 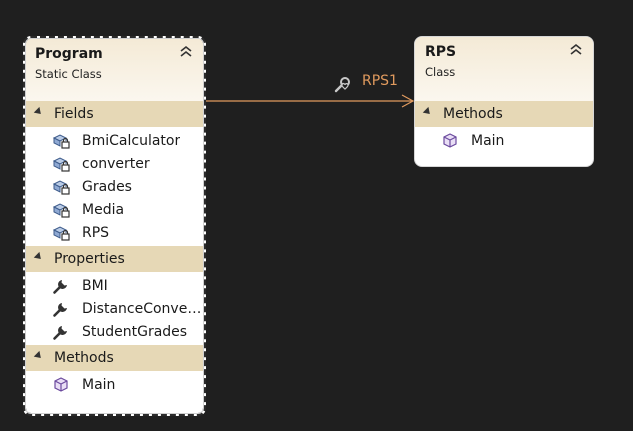 I want to click on property-item: BMI, so click(x=114, y=285).